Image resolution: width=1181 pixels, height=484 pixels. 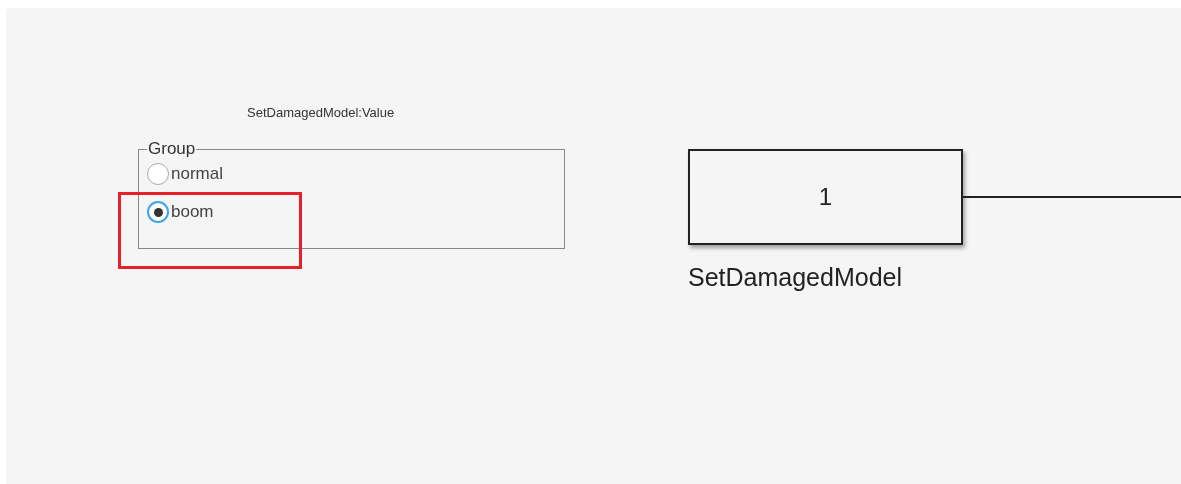 What do you see at coordinates (351, 212) in the screenshot?
I see `radio-option: boom` at bounding box center [351, 212].